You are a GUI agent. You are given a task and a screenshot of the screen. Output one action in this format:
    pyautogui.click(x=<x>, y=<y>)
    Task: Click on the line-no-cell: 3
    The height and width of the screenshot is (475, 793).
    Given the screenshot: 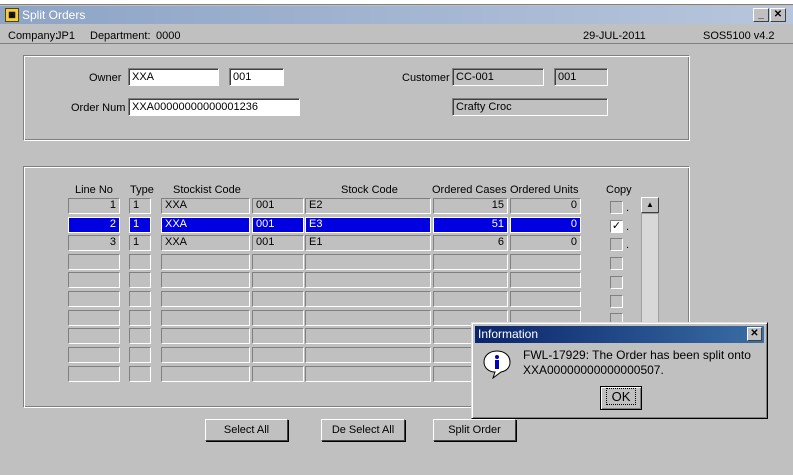 What is the action you would take?
    pyautogui.click(x=94, y=243)
    